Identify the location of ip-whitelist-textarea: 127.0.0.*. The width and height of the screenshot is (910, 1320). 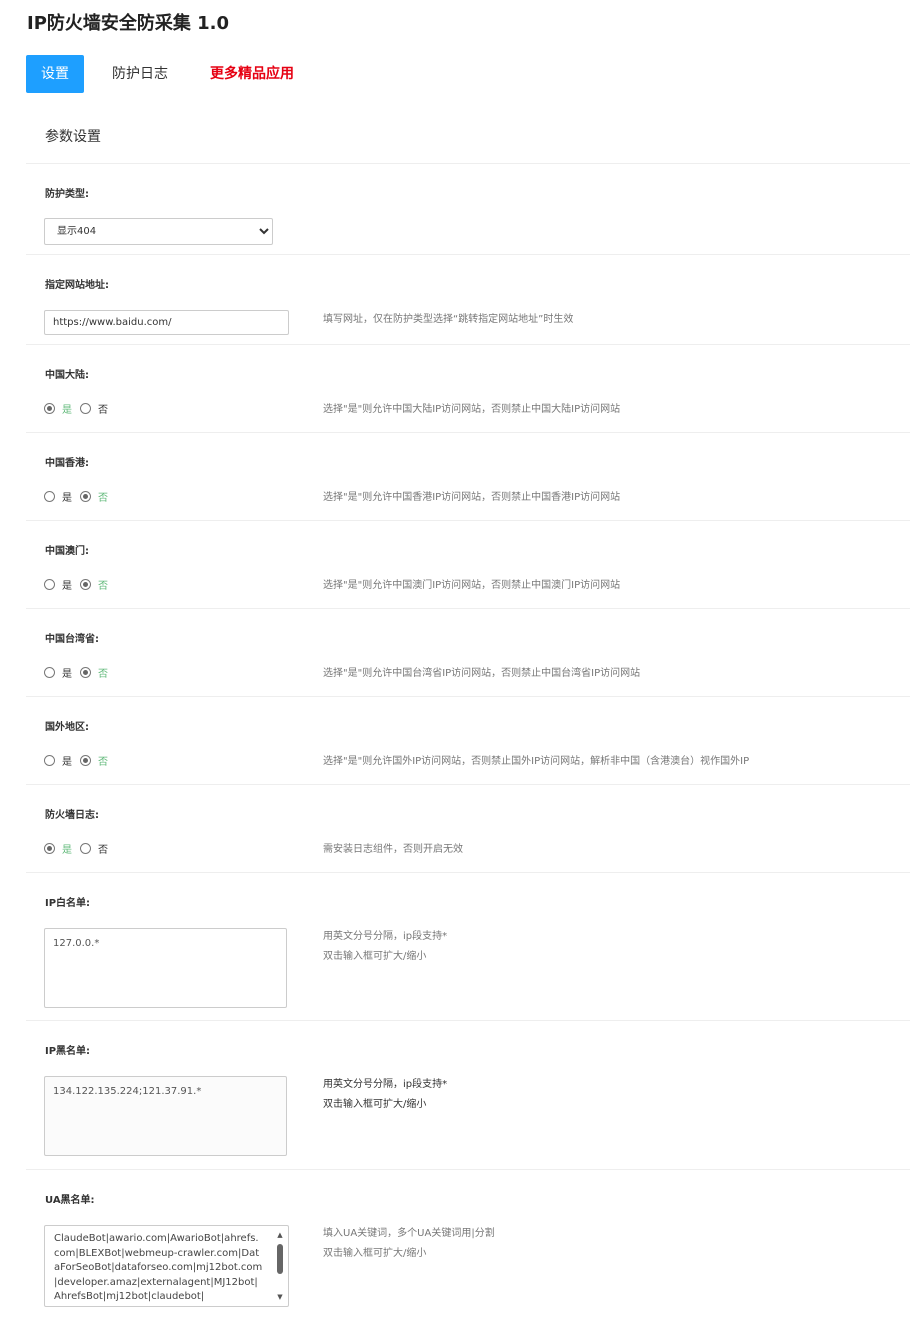
(165, 968).